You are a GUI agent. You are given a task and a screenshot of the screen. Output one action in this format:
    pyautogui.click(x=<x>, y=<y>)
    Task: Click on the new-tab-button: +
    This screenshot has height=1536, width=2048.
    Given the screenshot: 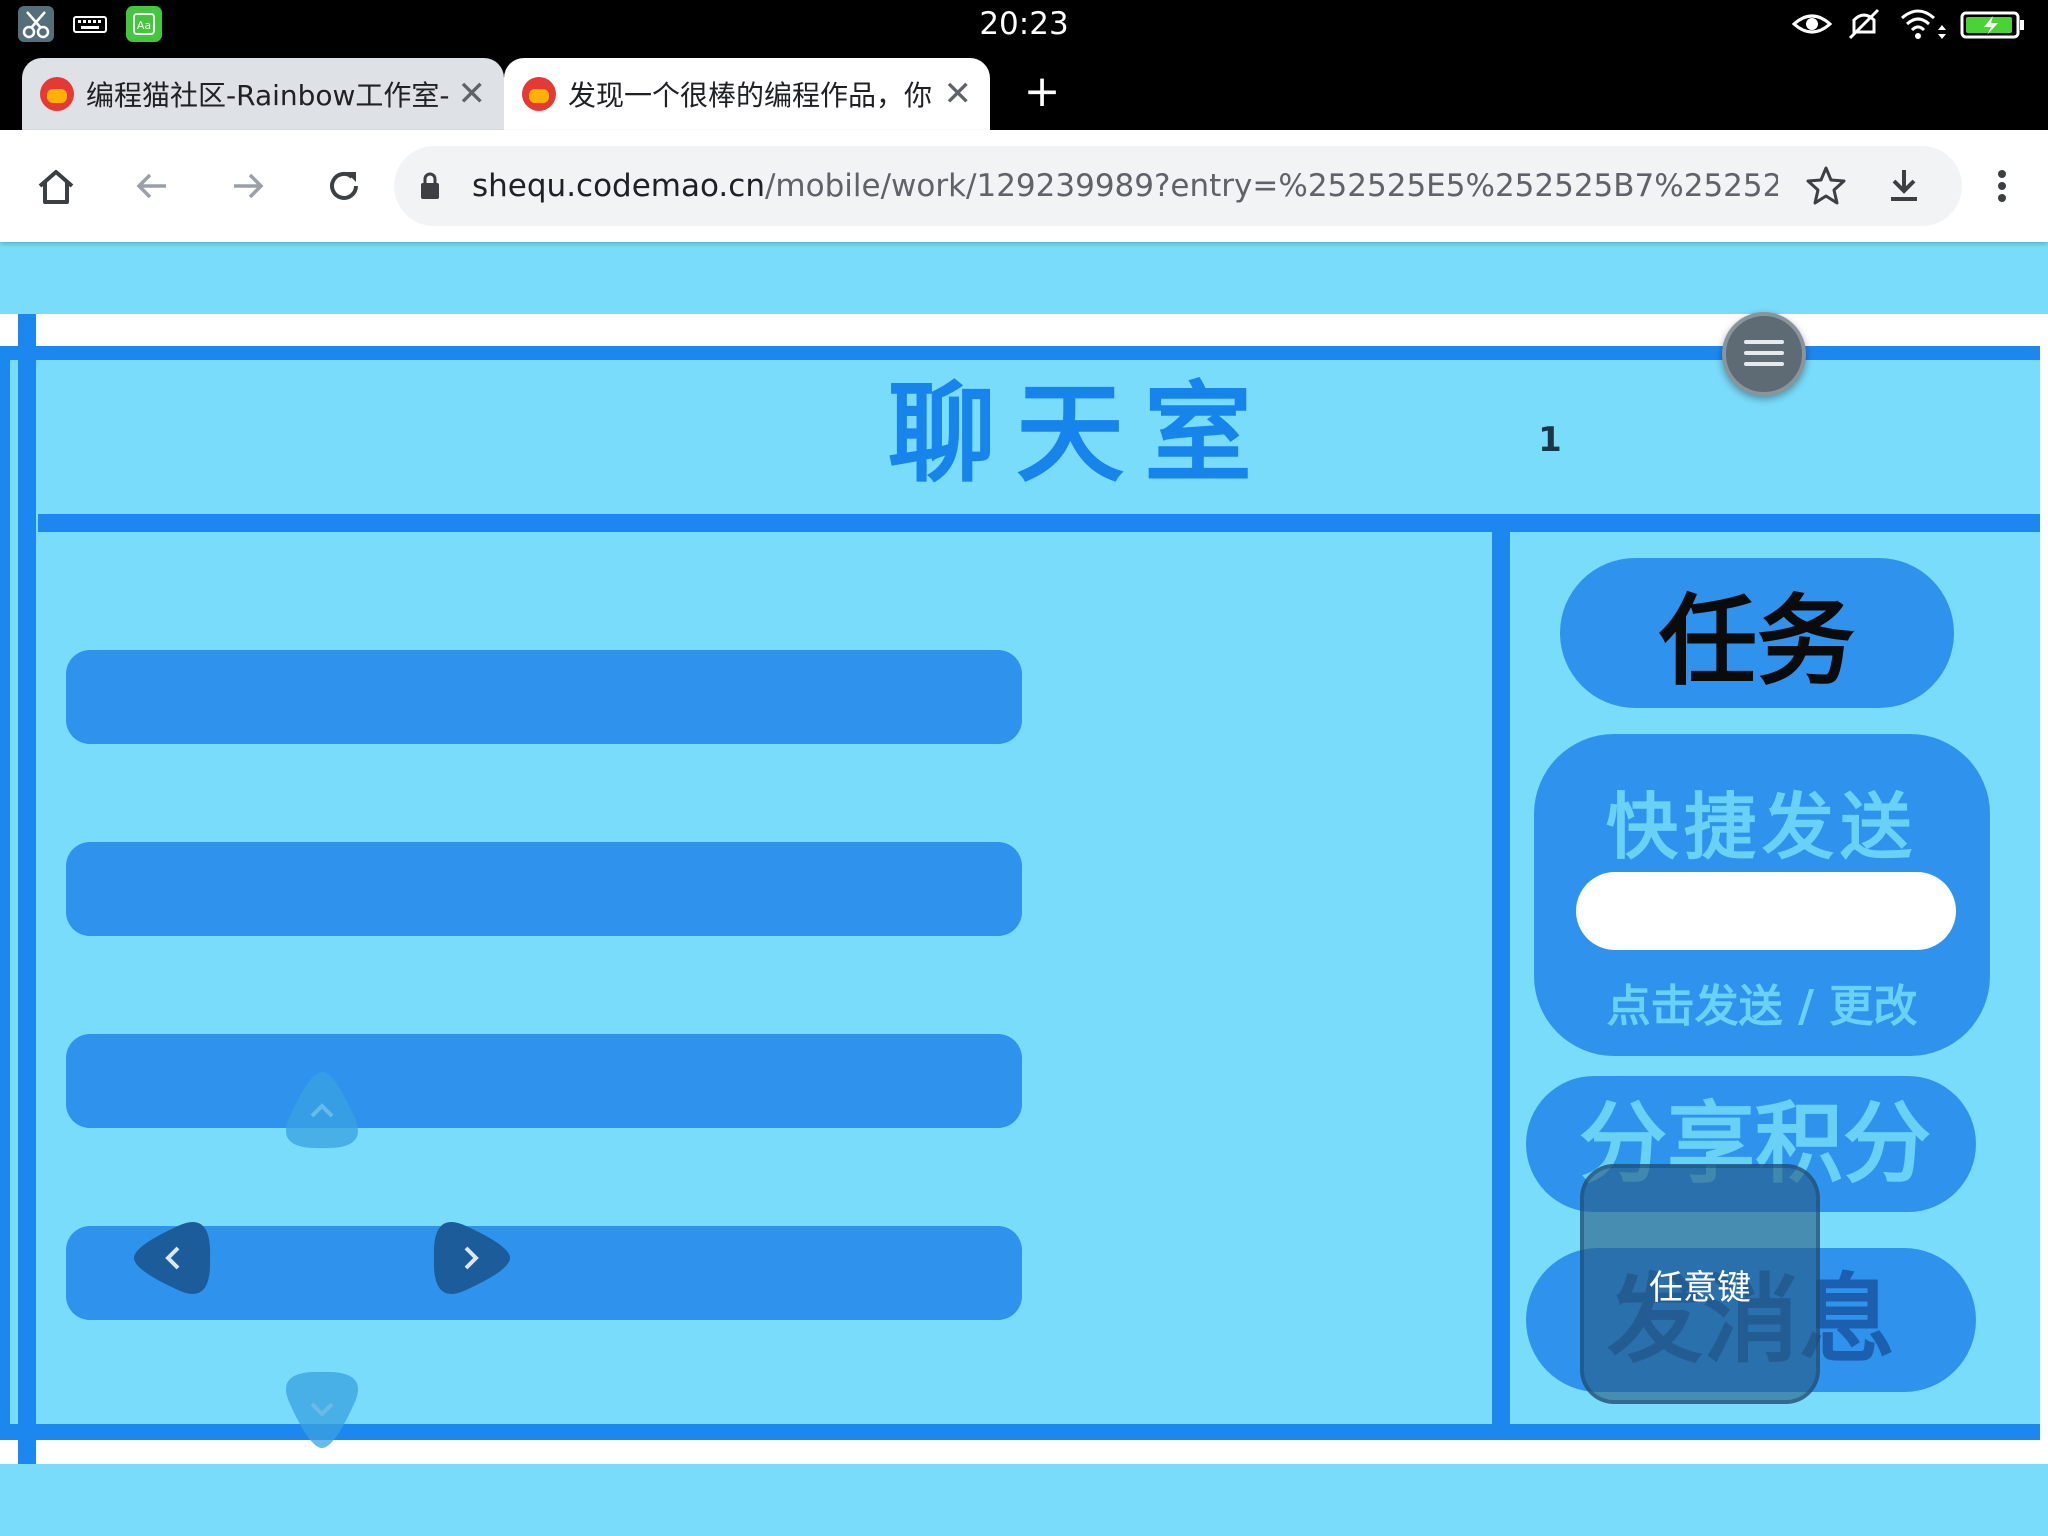 What is the action you would take?
    pyautogui.click(x=1042, y=92)
    